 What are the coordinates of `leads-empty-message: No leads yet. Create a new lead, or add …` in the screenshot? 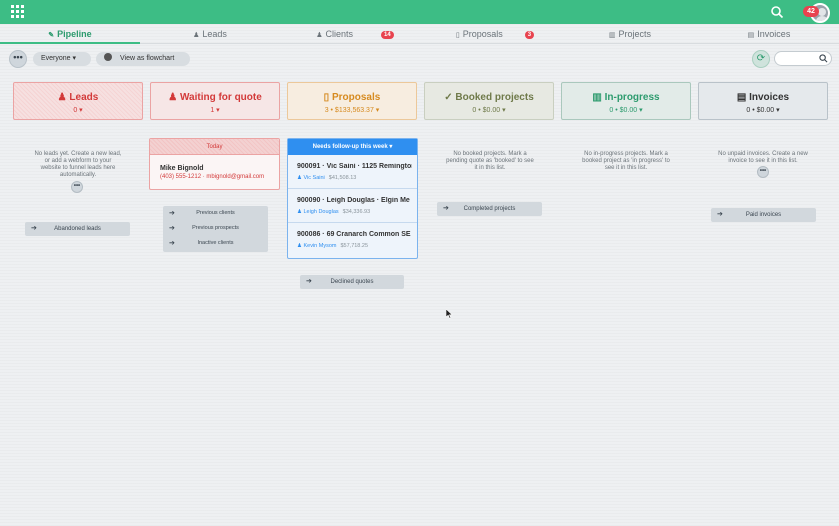 It's located at (78, 164).